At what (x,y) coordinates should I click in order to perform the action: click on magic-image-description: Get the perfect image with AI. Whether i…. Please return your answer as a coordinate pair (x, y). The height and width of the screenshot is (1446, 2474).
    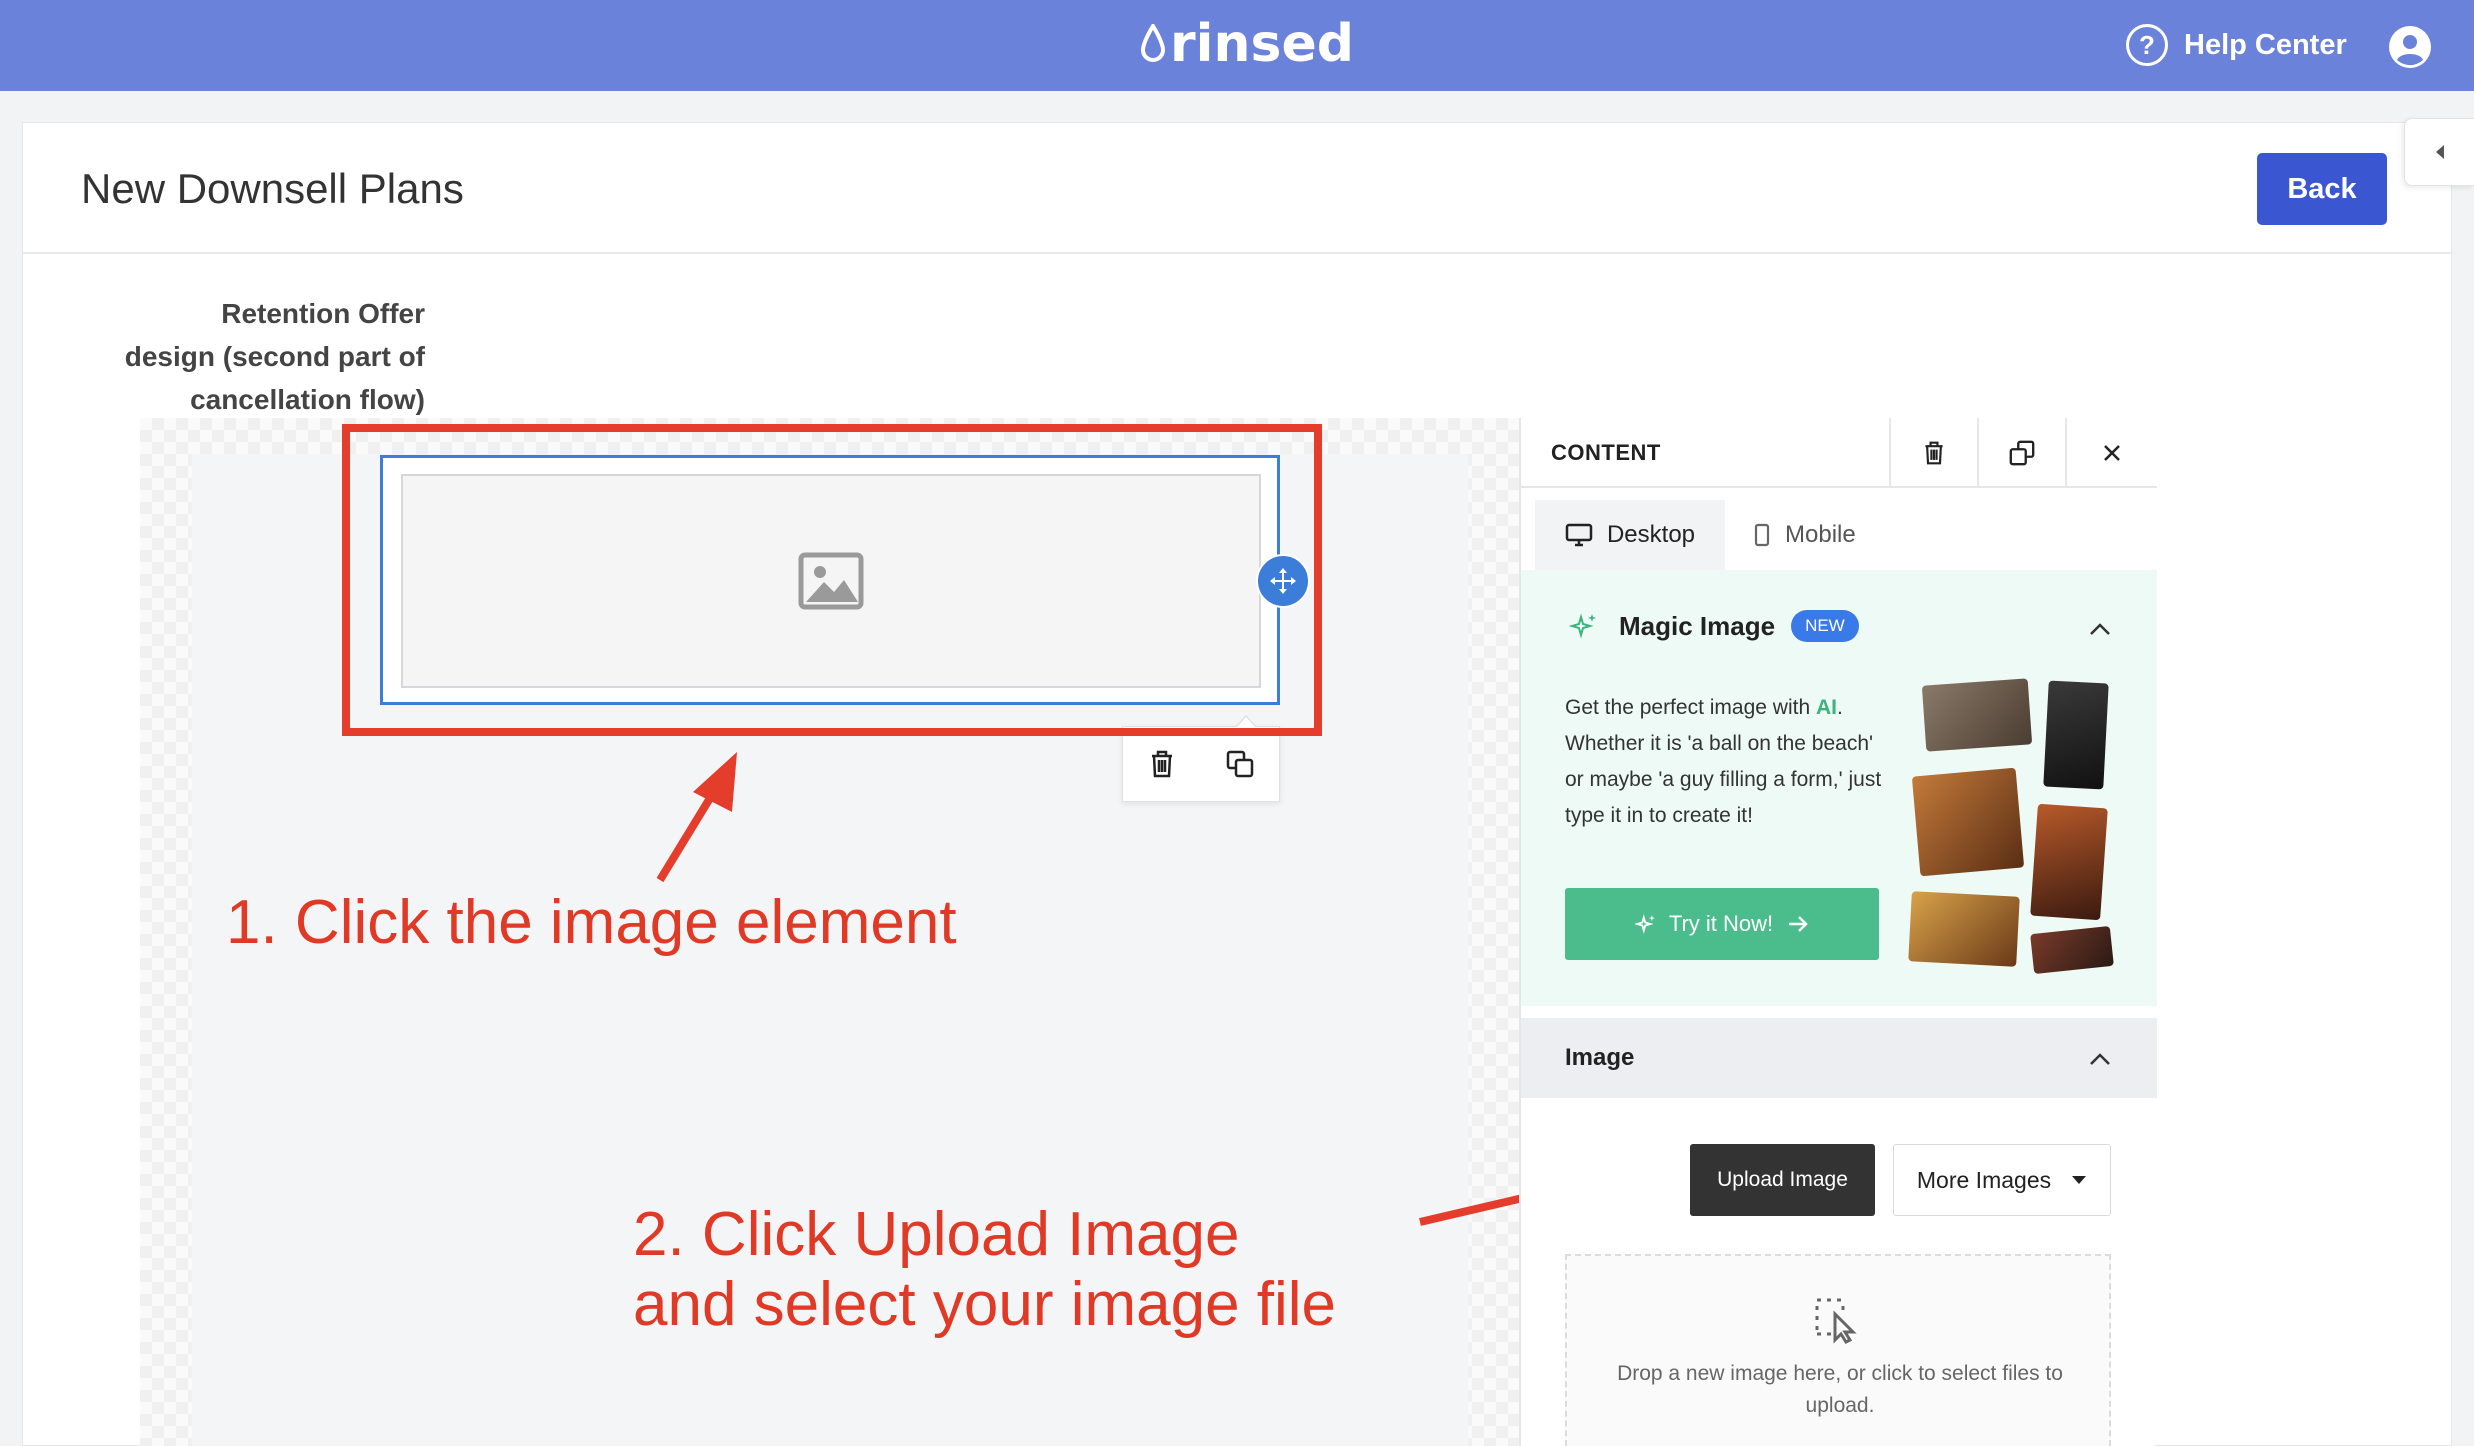
    Looking at the image, I should click on (1725, 762).